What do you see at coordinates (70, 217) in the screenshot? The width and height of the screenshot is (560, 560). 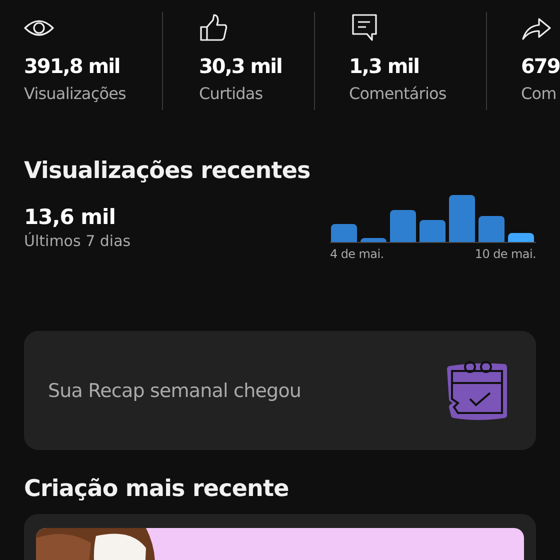 I see `views-total: 13,6 mil` at bounding box center [70, 217].